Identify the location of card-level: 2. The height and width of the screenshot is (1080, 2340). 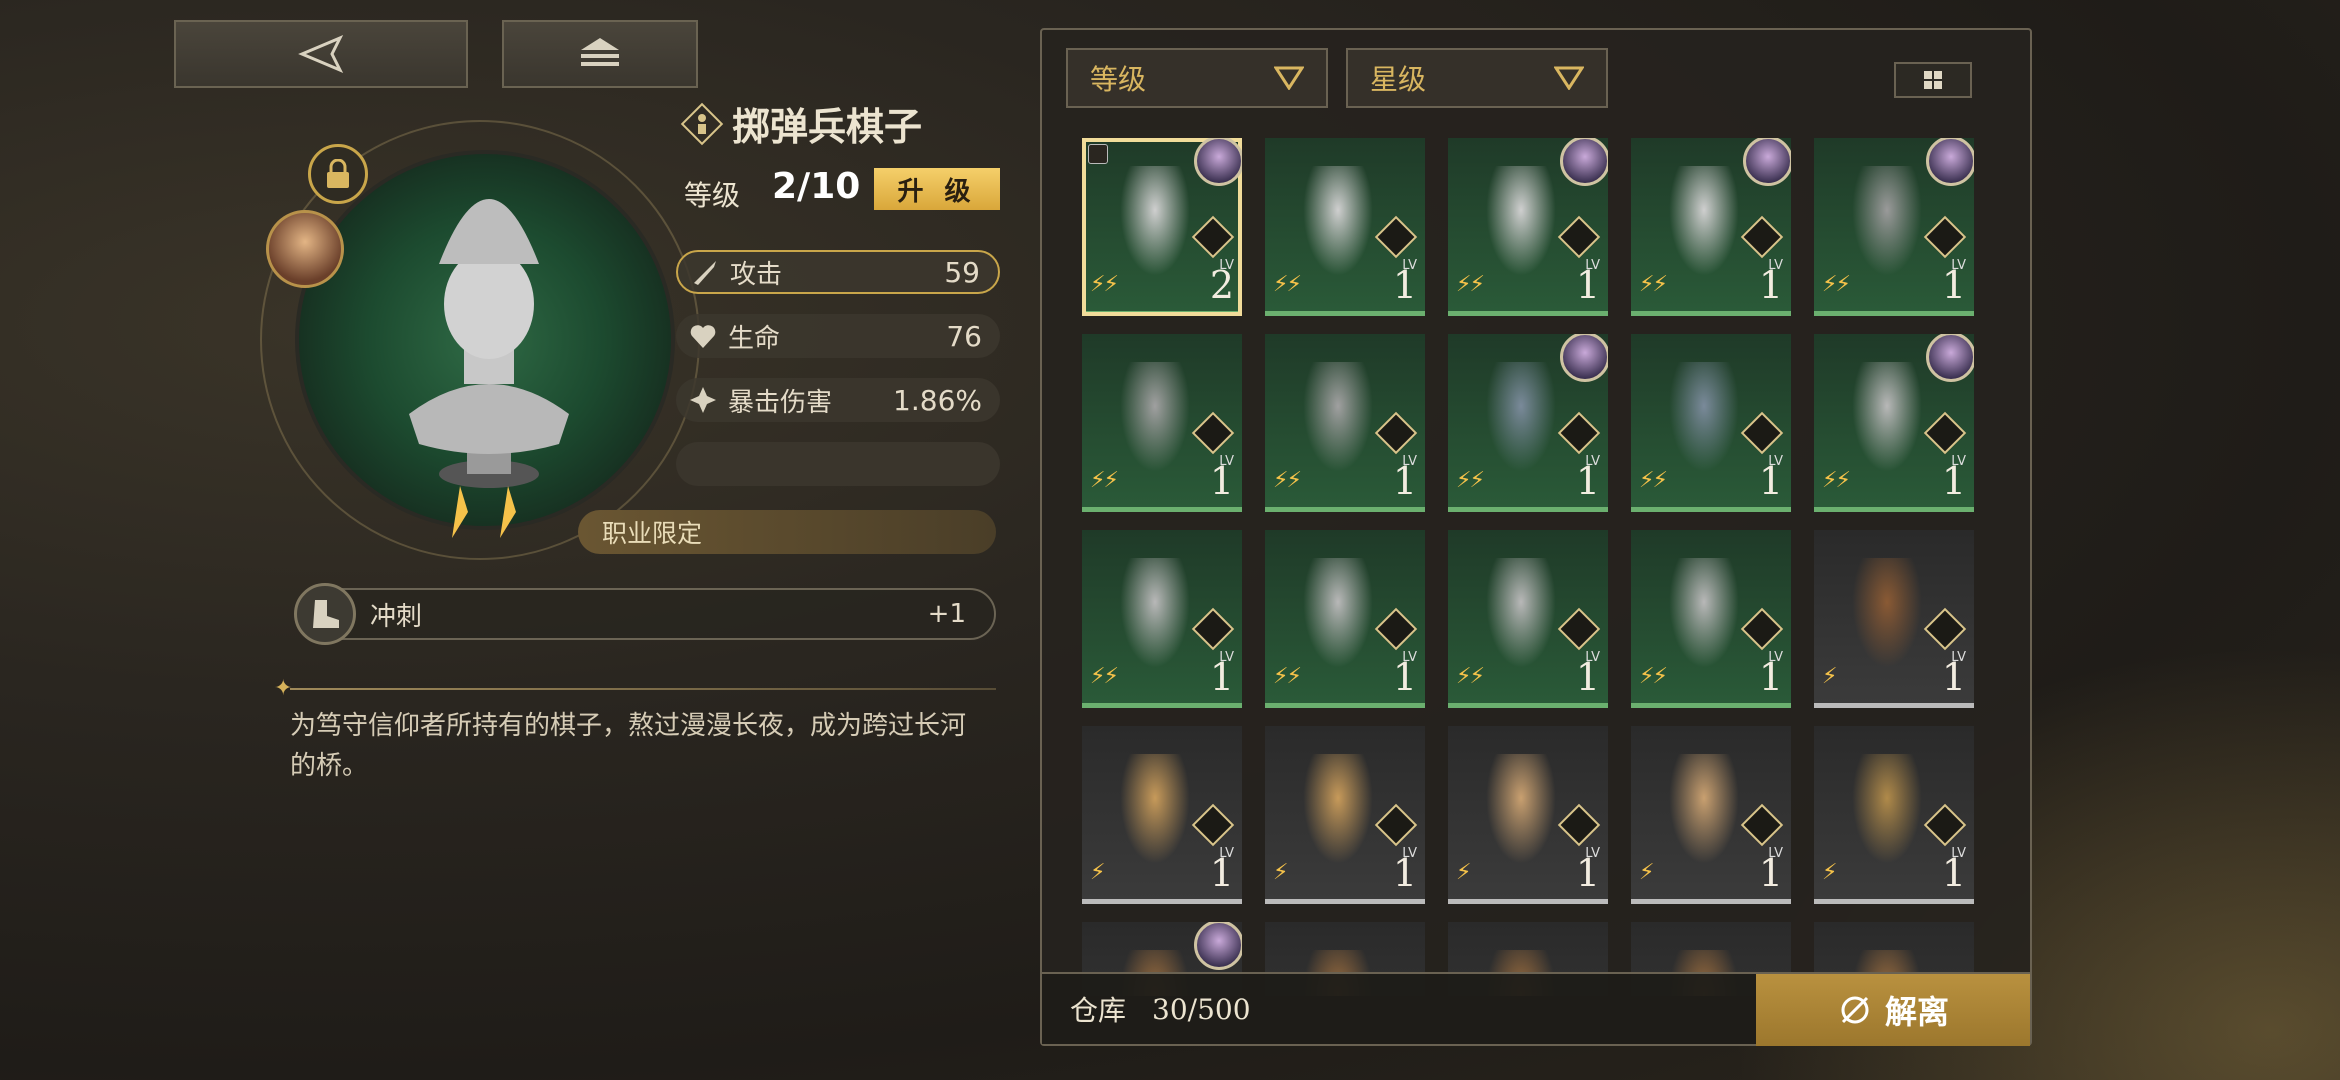
(1221, 285).